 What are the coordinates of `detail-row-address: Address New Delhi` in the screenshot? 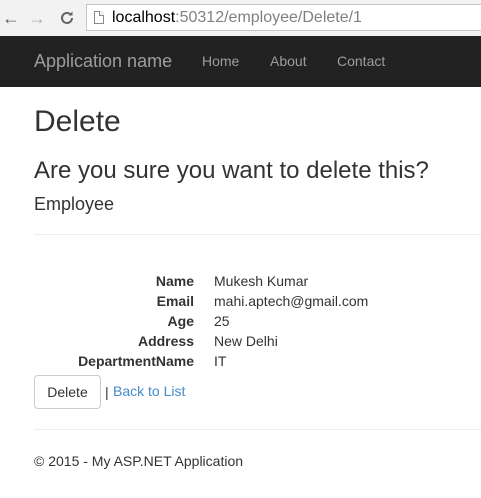 It's located at (240, 343).